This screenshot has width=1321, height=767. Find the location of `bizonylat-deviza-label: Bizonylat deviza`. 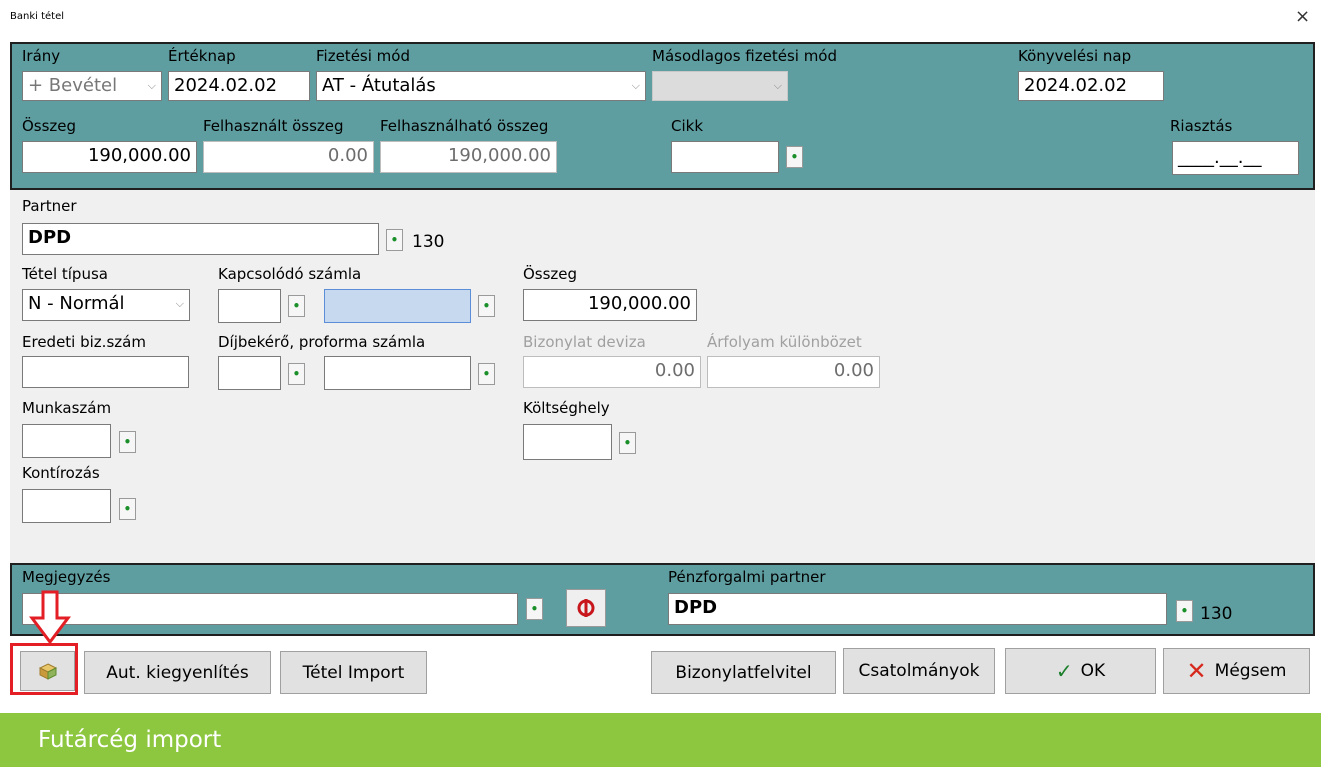

bizonylat-deviza-label: Bizonylat deviza is located at coordinates (584, 342).